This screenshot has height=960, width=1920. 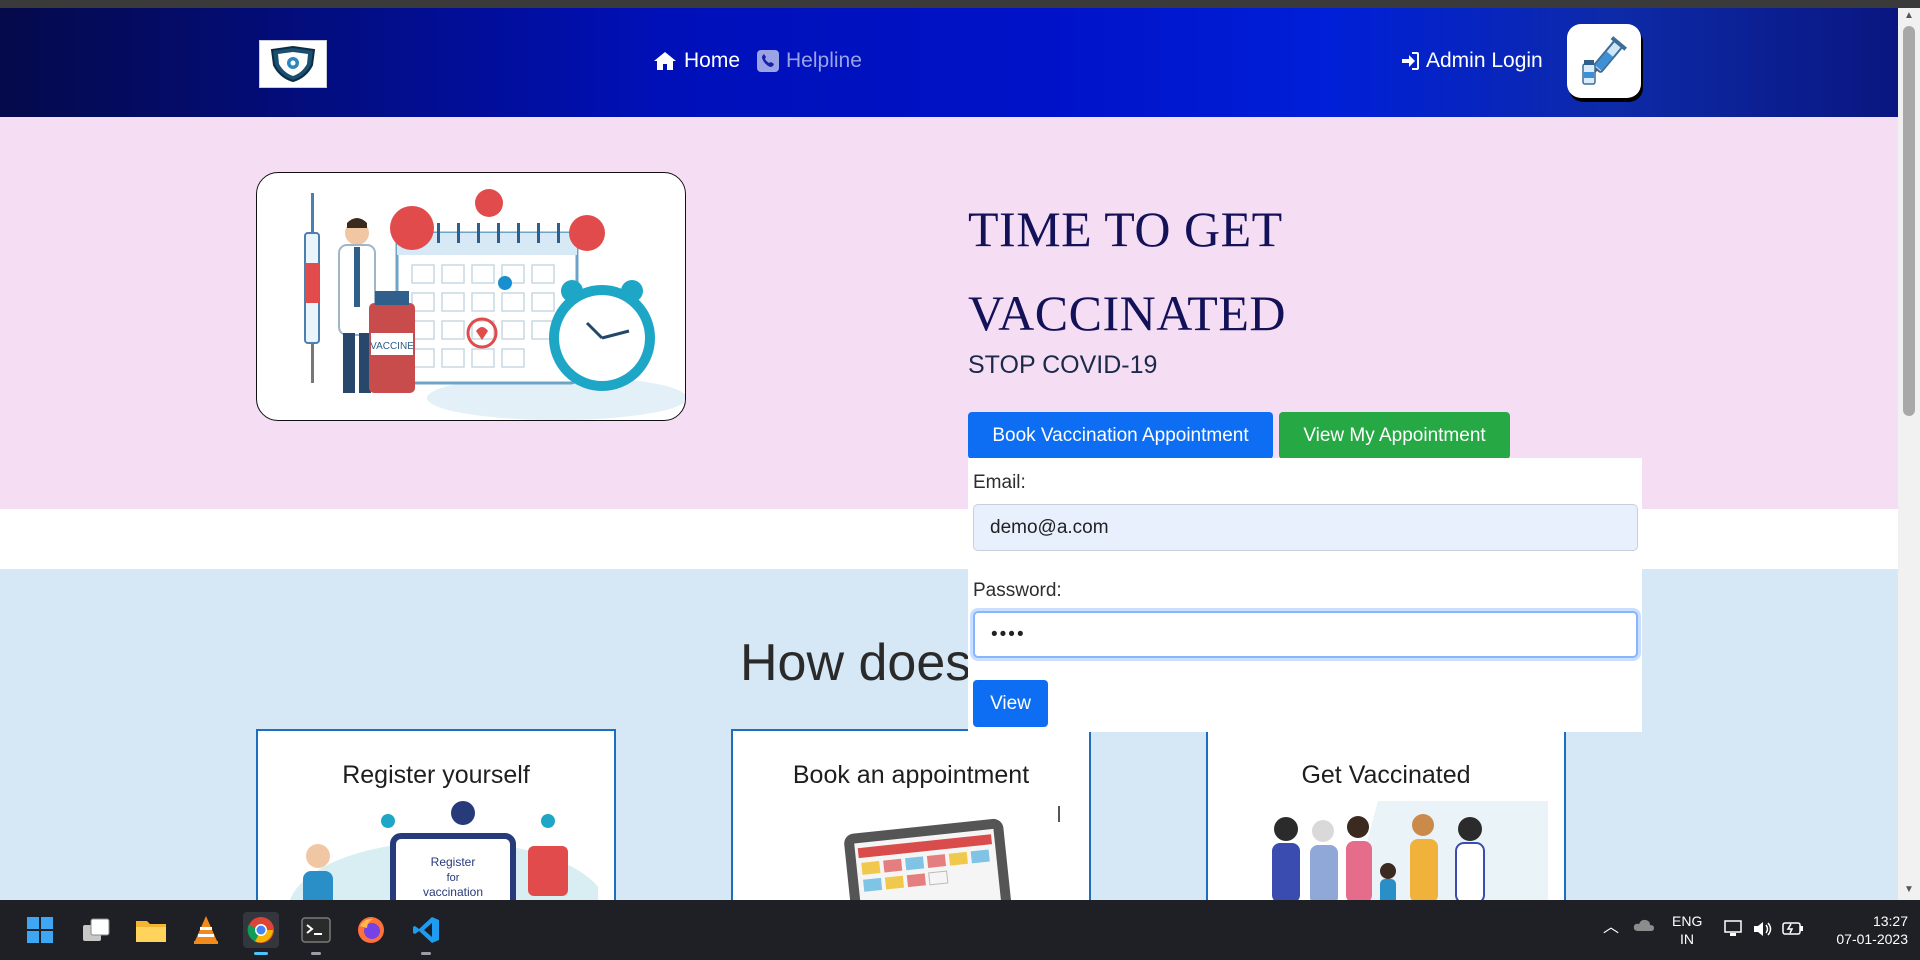 I want to click on syringe-icon, so click(x=1604, y=60).